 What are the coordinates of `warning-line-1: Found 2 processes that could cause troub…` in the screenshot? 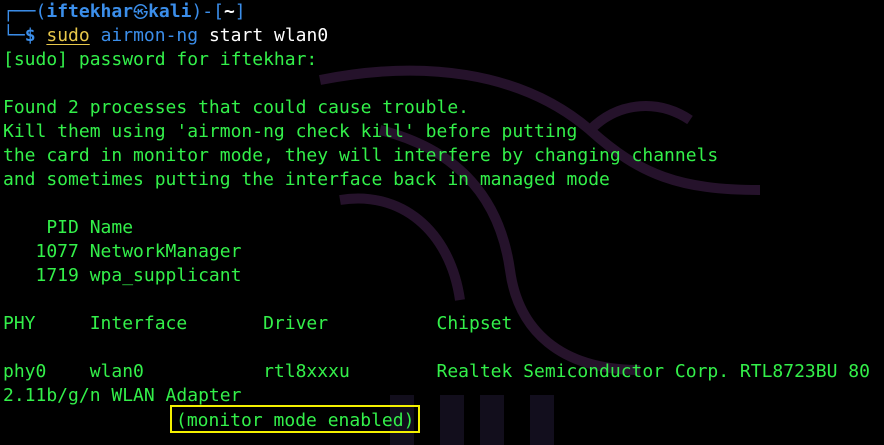 It's located at (236, 107).